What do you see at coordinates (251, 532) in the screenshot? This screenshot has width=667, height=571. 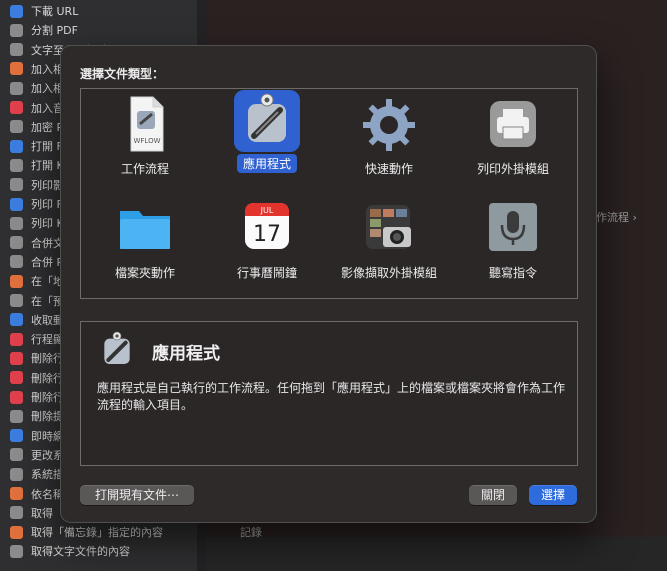 I see `log-label: 記錄` at bounding box center [251, 532].